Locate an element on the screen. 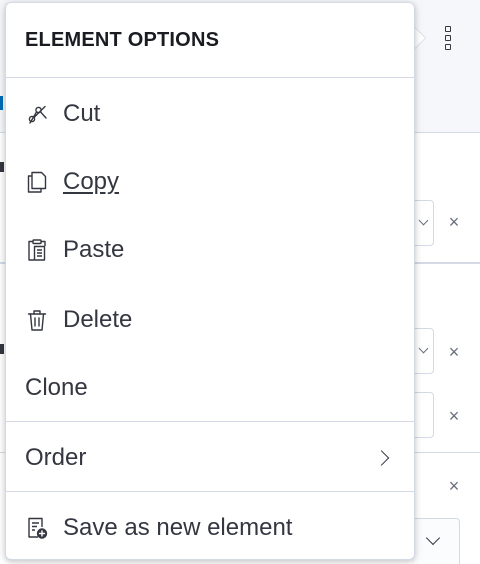 Image resolution: width=480 pixels, height=564 pixels. save-as-new-element-label: Save as new element is located at coordinates (178, 527).